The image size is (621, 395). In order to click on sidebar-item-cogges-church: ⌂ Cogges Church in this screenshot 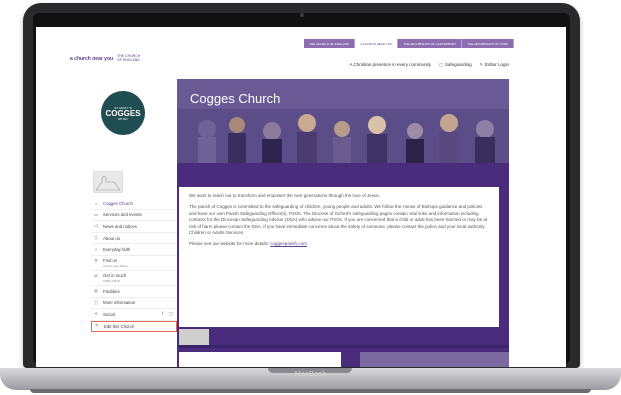, I will do `click(134, 204)`.